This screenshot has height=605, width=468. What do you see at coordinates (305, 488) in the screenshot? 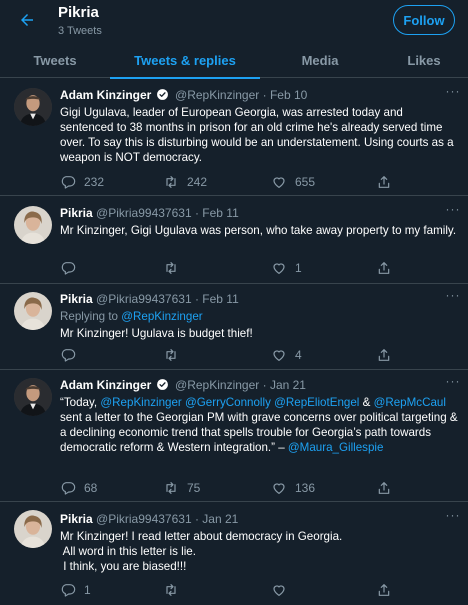
I see `like-count: 136` at bounding box center [305, 488].